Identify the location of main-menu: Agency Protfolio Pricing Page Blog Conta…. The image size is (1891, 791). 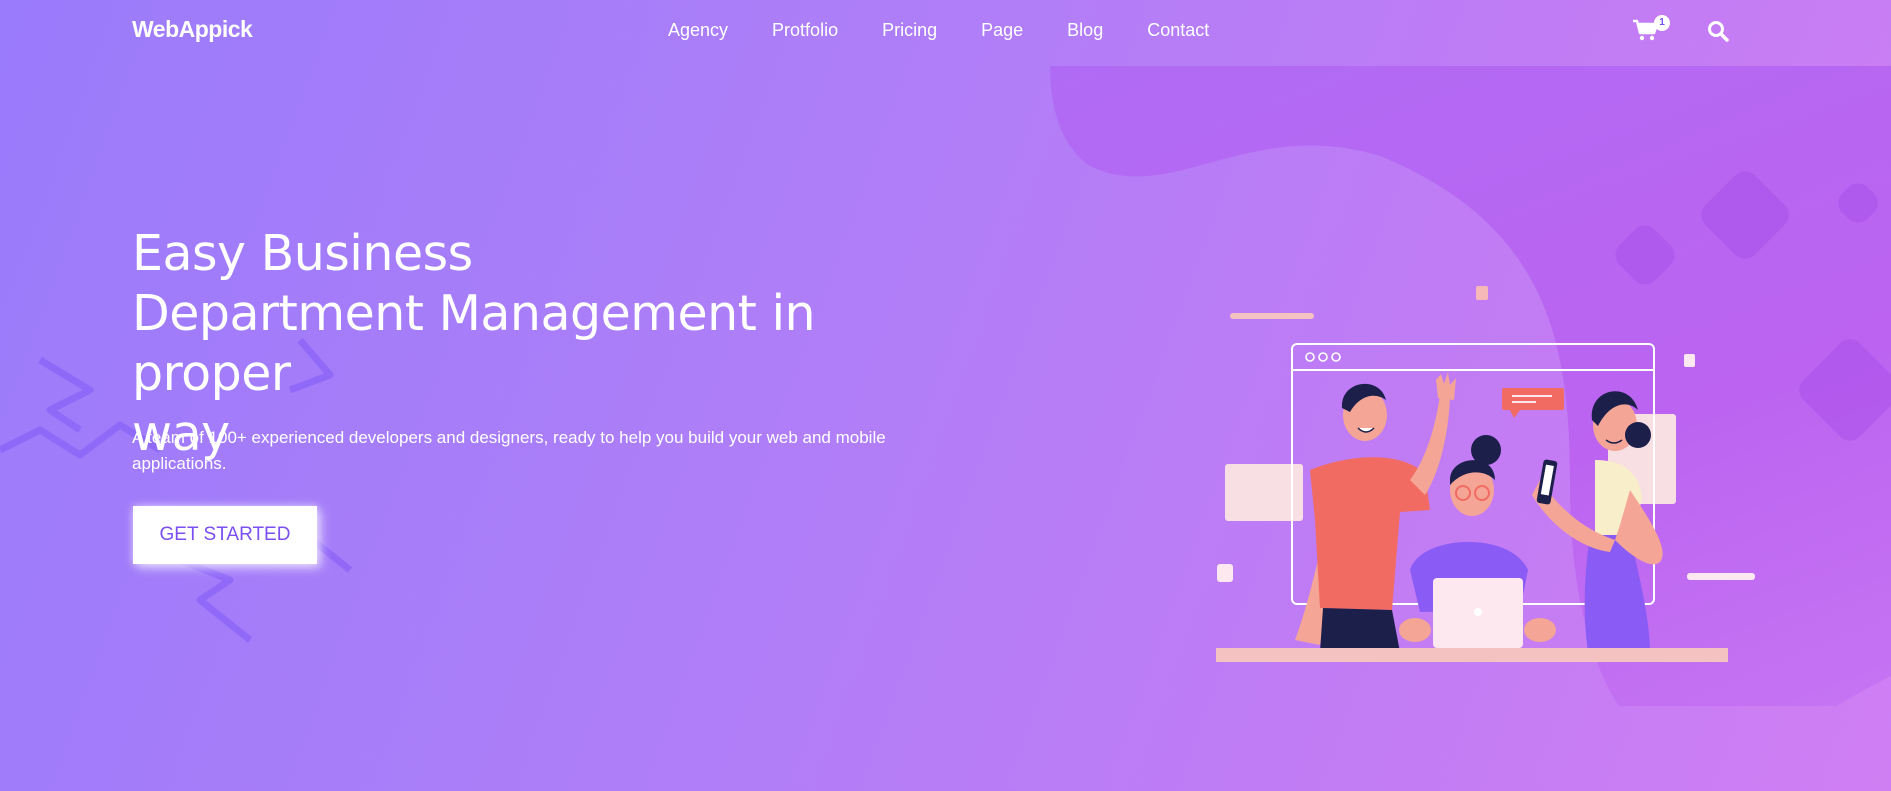
(938, 30).